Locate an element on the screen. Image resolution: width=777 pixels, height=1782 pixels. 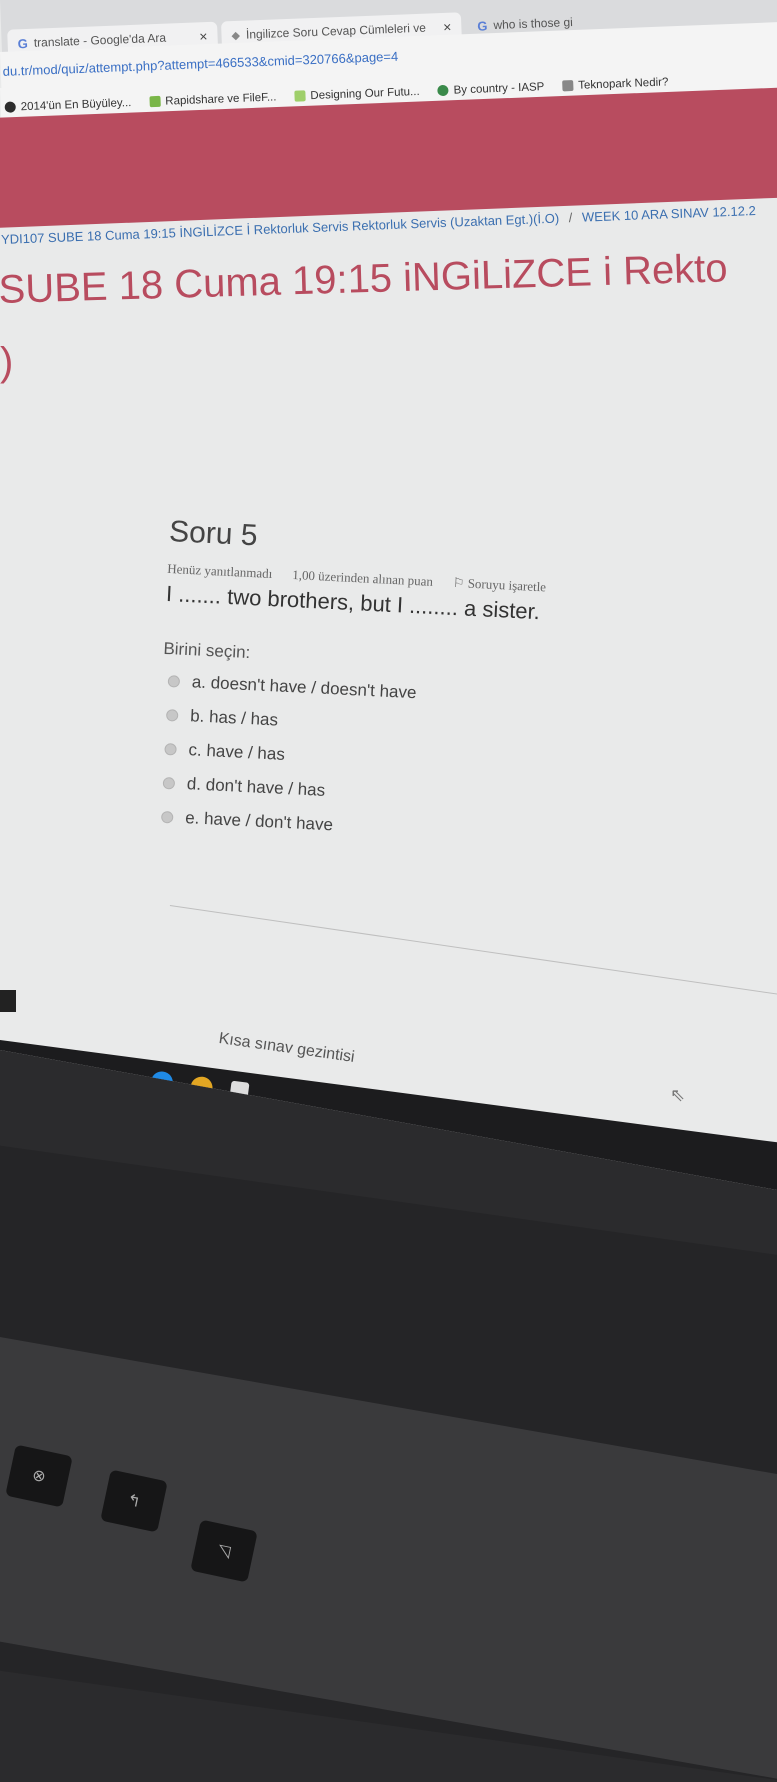
answer-label: b. has / has is located at coordinates (234, 718).